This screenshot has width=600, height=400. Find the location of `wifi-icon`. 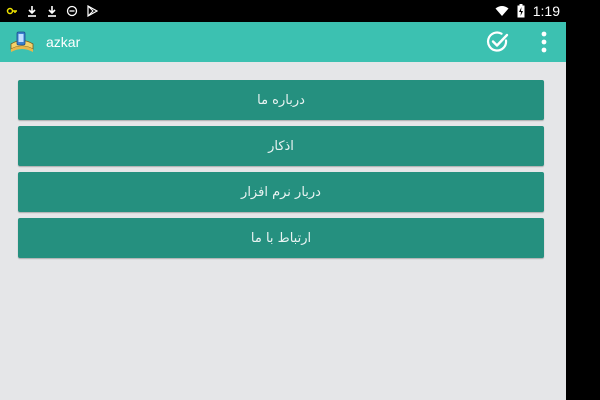

wifi-icon is located at coordinates (502, 11).